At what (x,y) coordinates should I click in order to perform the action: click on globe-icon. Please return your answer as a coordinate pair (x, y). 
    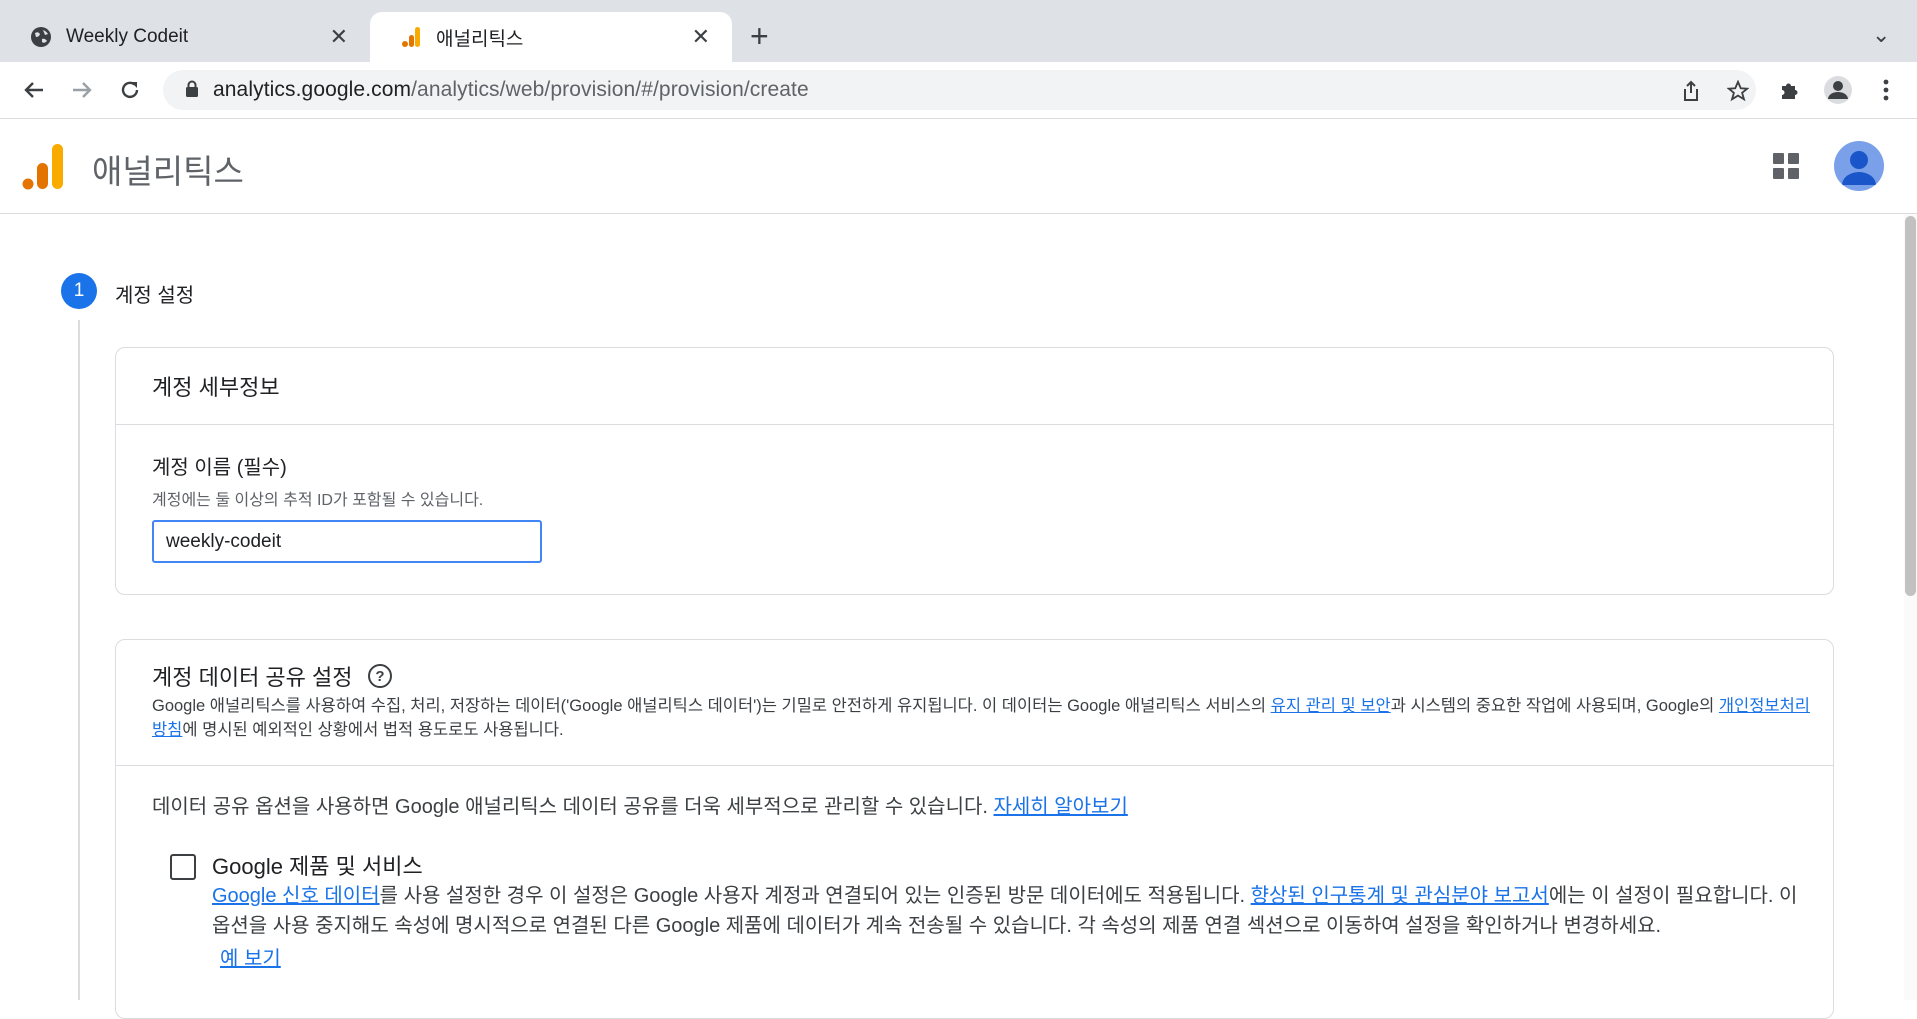
    Looking at the image, I should click on (41, 37).